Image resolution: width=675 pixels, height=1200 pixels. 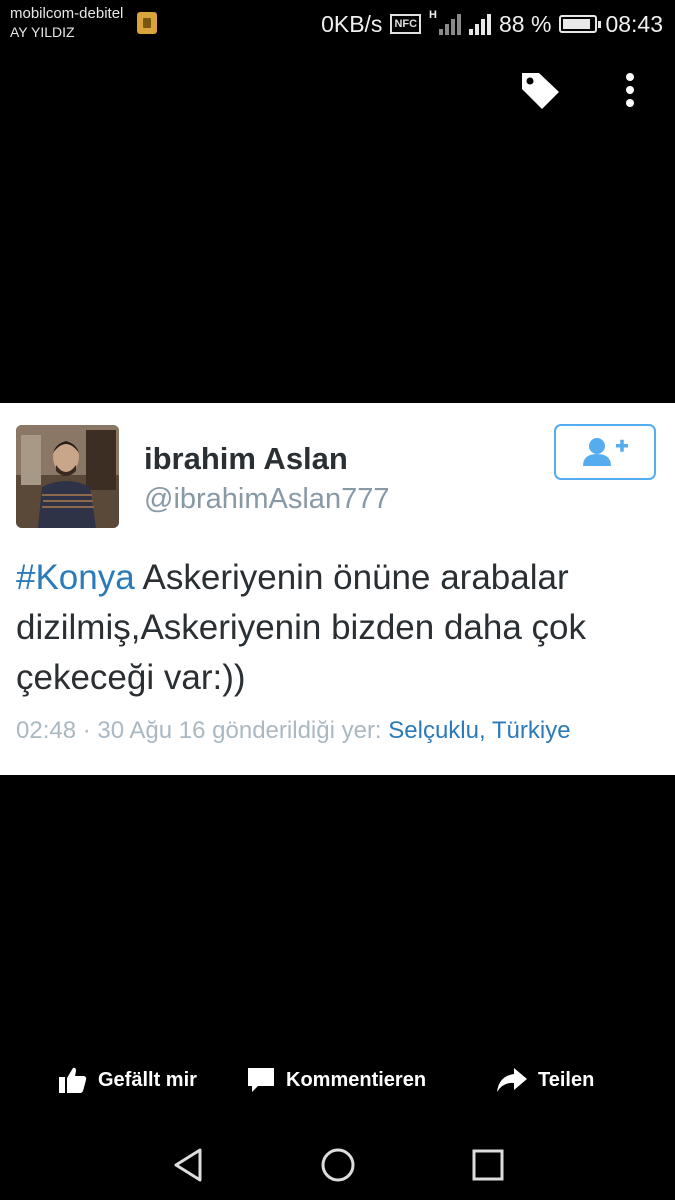 What do you see at coordinates (406, 24) in the screenshot?
I see `nfc-icon: NFC` at bounding box center [406, 24].